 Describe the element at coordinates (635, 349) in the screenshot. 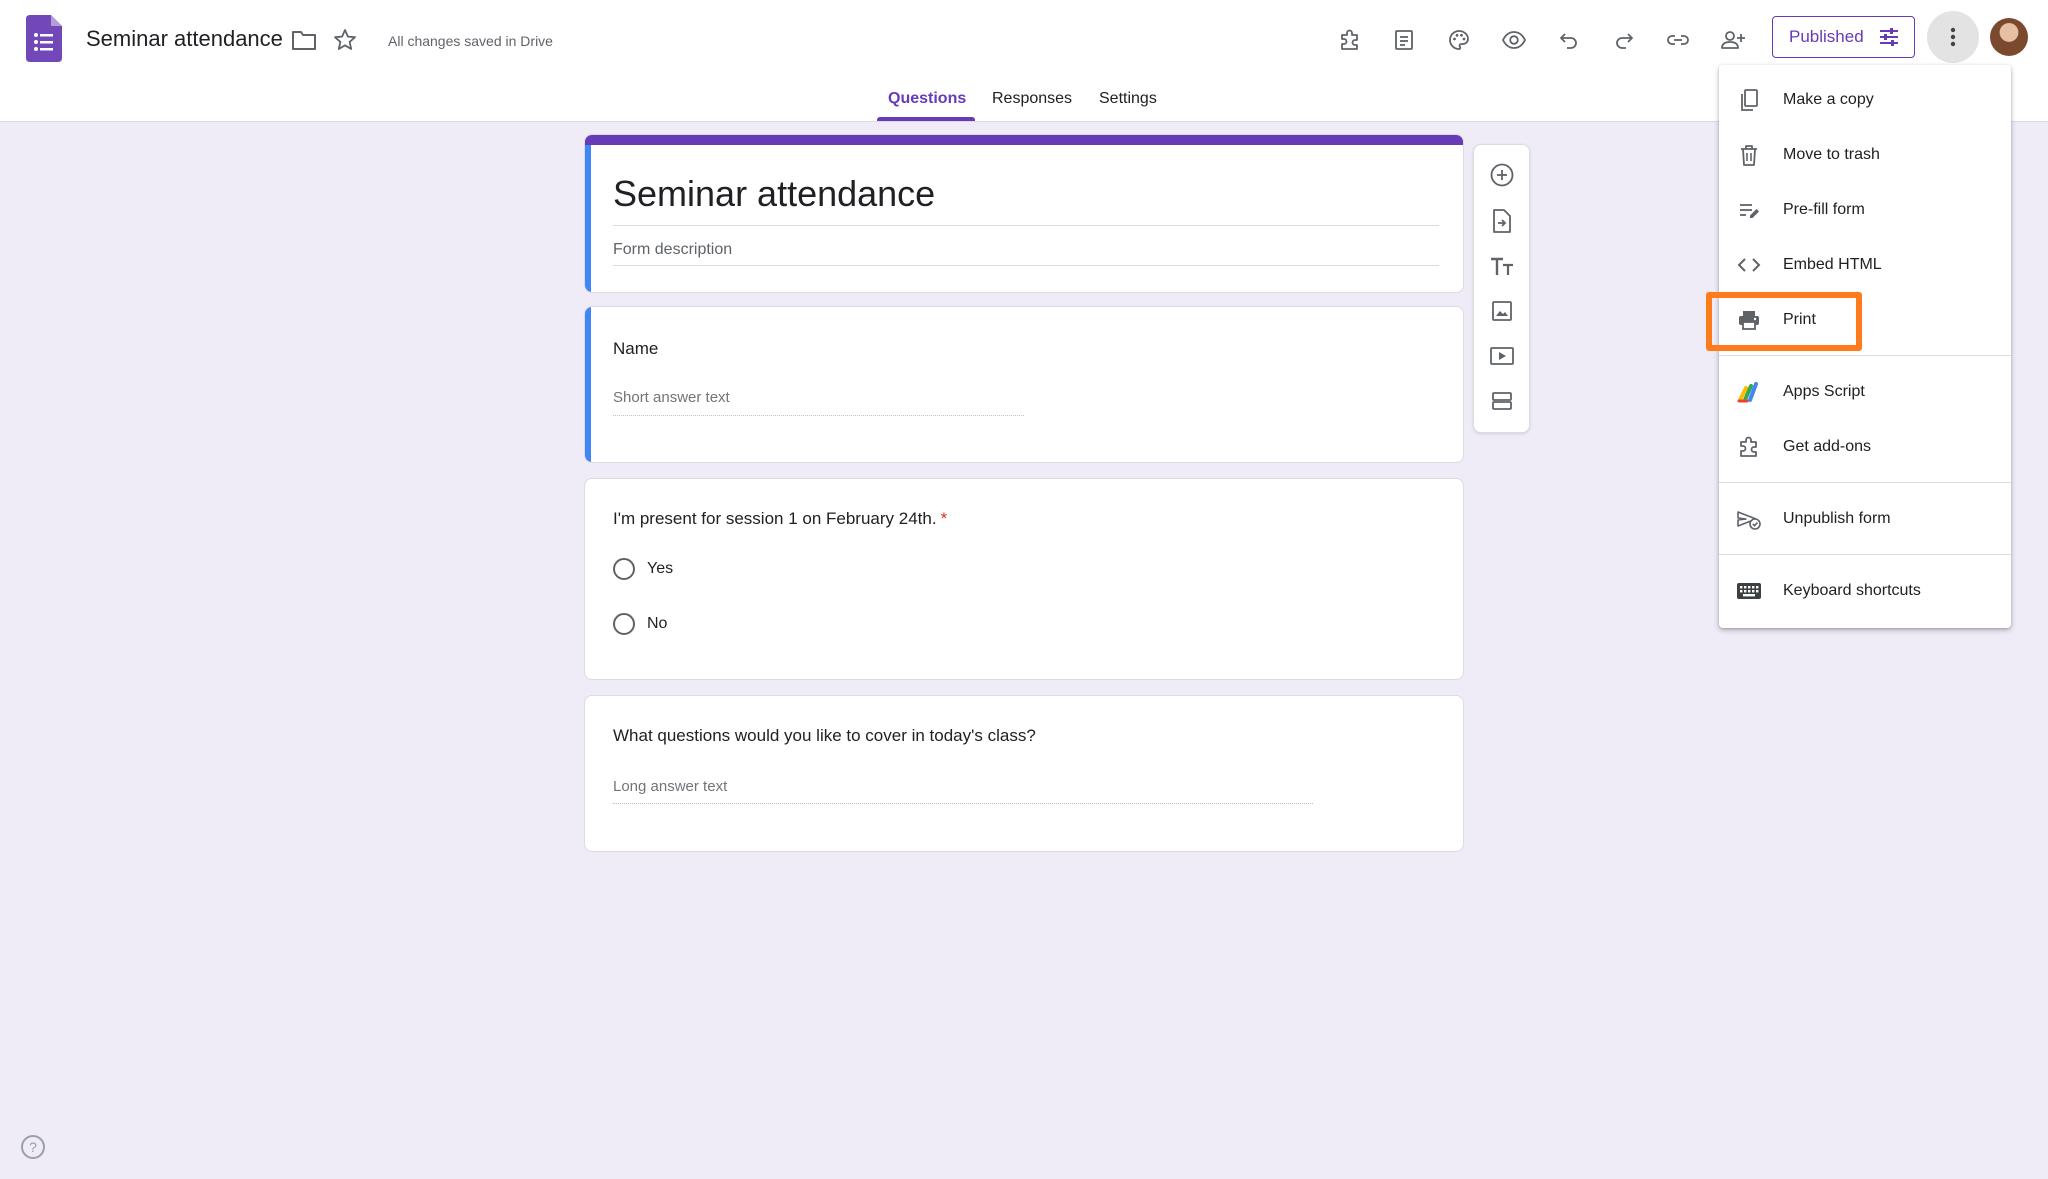

I see `question-title: Name` at that location.